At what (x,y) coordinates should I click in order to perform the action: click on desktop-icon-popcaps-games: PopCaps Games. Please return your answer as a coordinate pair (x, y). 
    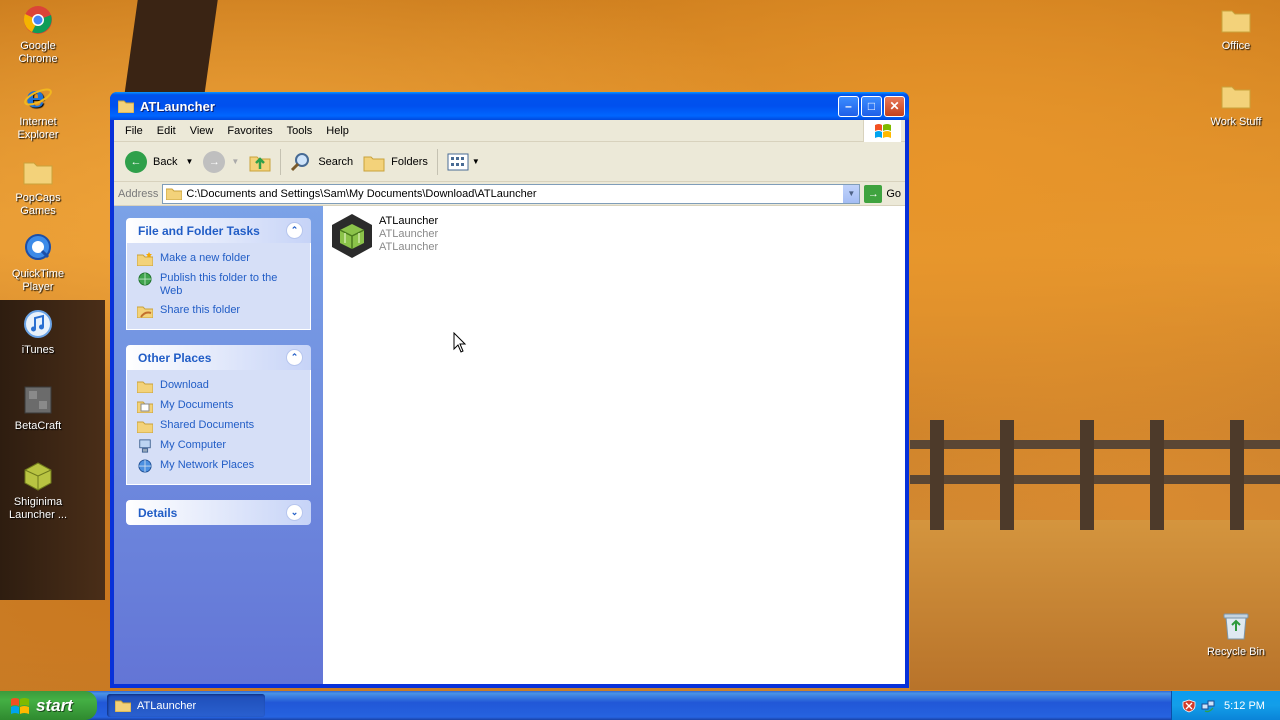
    Looking at the image, I should click on (38, 187).